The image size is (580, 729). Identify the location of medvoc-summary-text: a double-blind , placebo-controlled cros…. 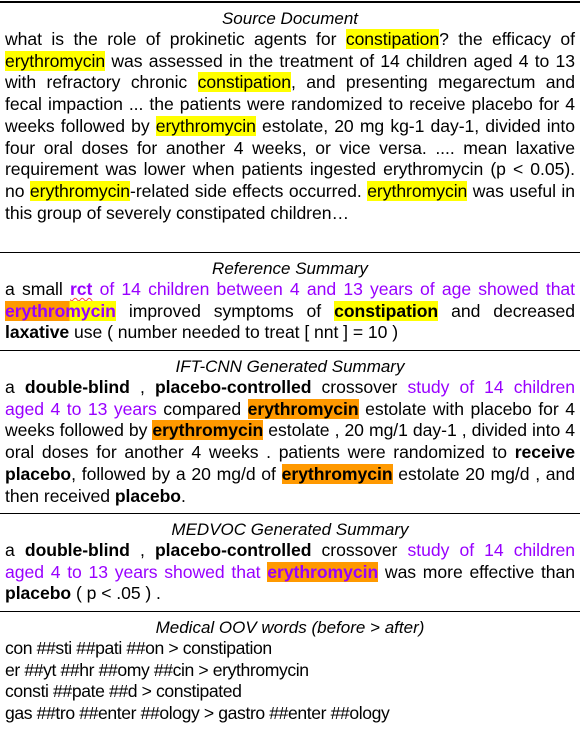
(290, 572).